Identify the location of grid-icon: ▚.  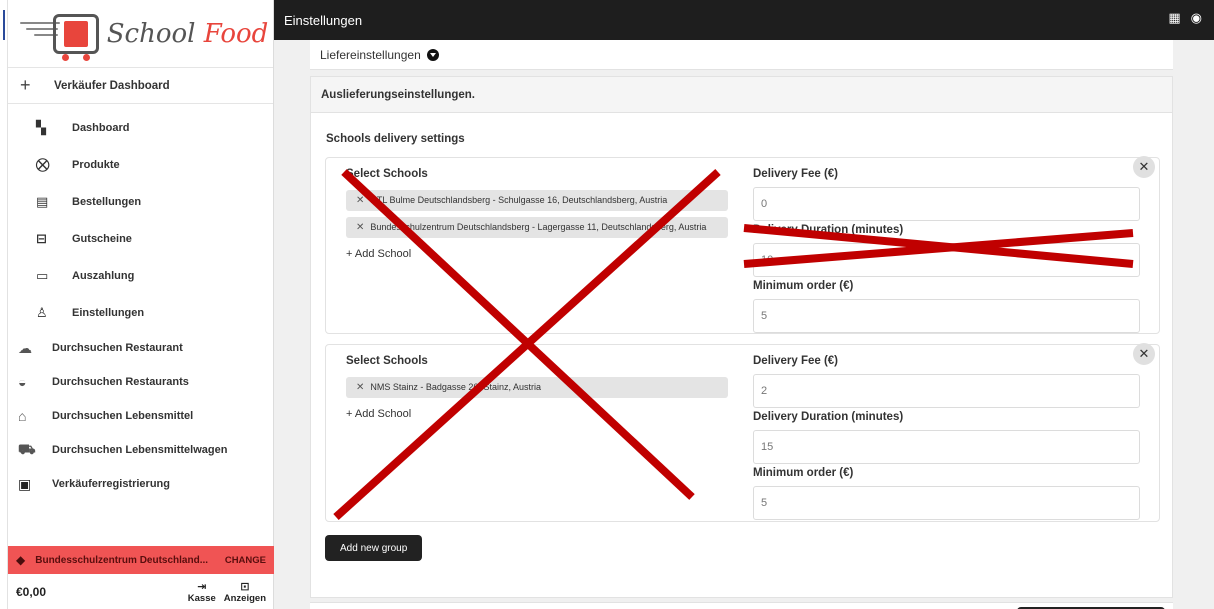
(41, 127).